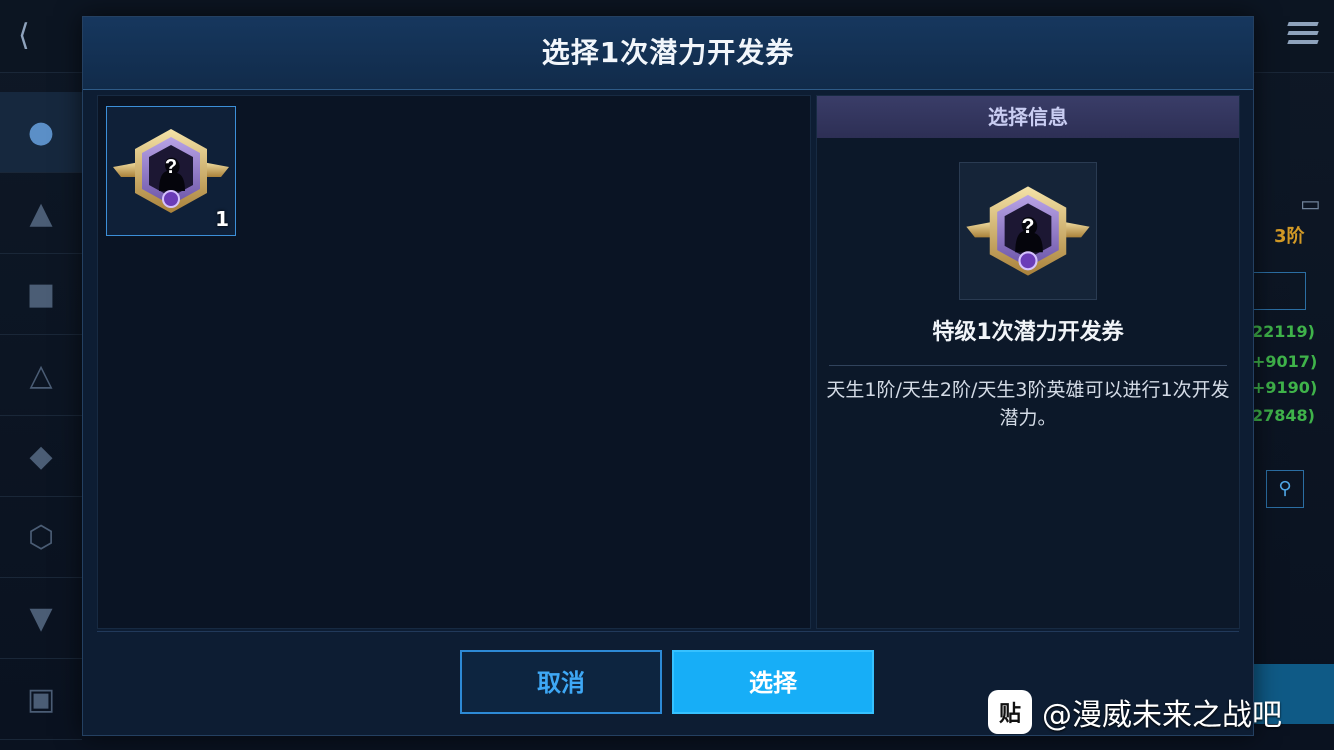  I want to click on stat-value: +9017), so click(1285, 361).